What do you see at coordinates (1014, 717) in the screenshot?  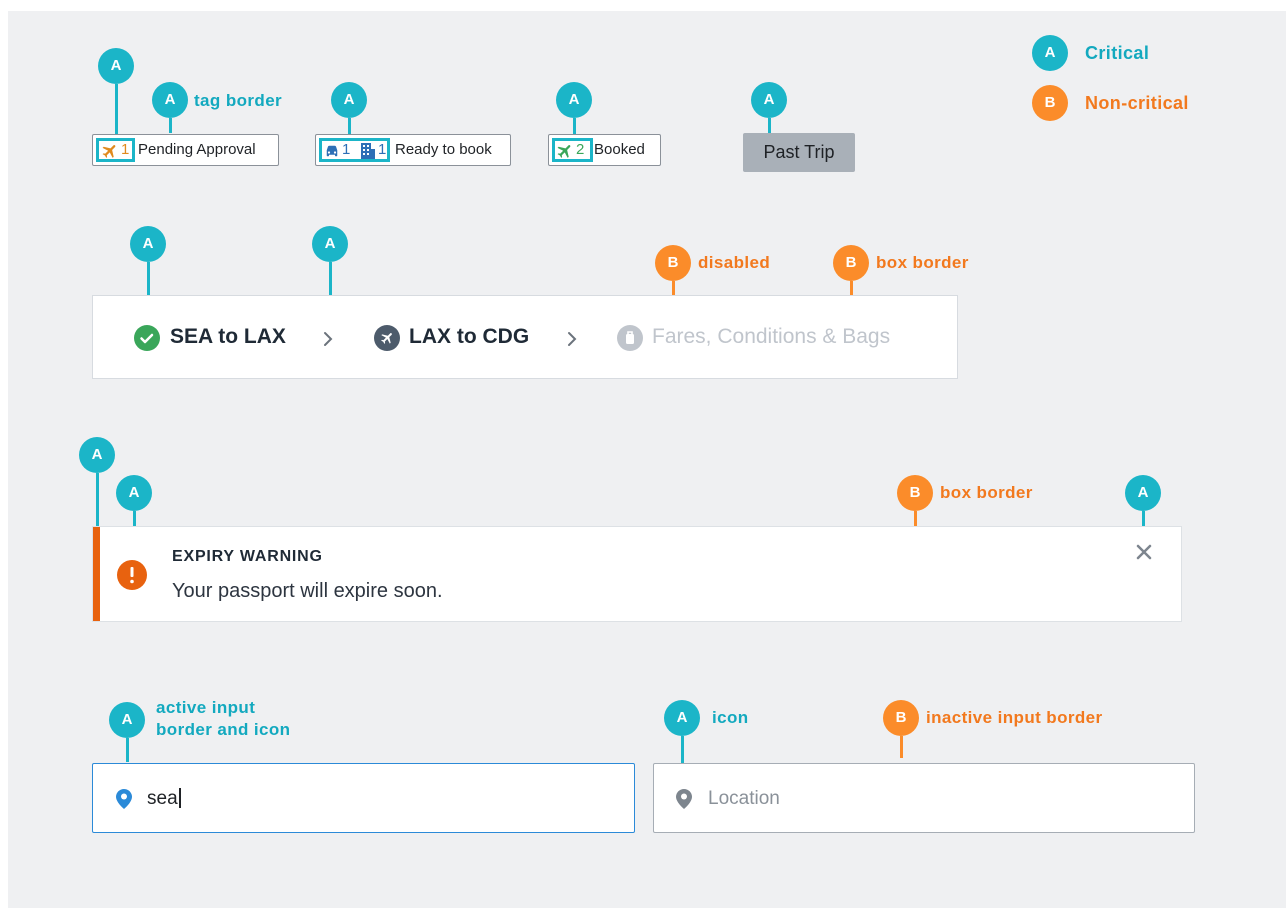 I see `note-inactive-input-border: inactive input border` at bounding box center [1014, 717].